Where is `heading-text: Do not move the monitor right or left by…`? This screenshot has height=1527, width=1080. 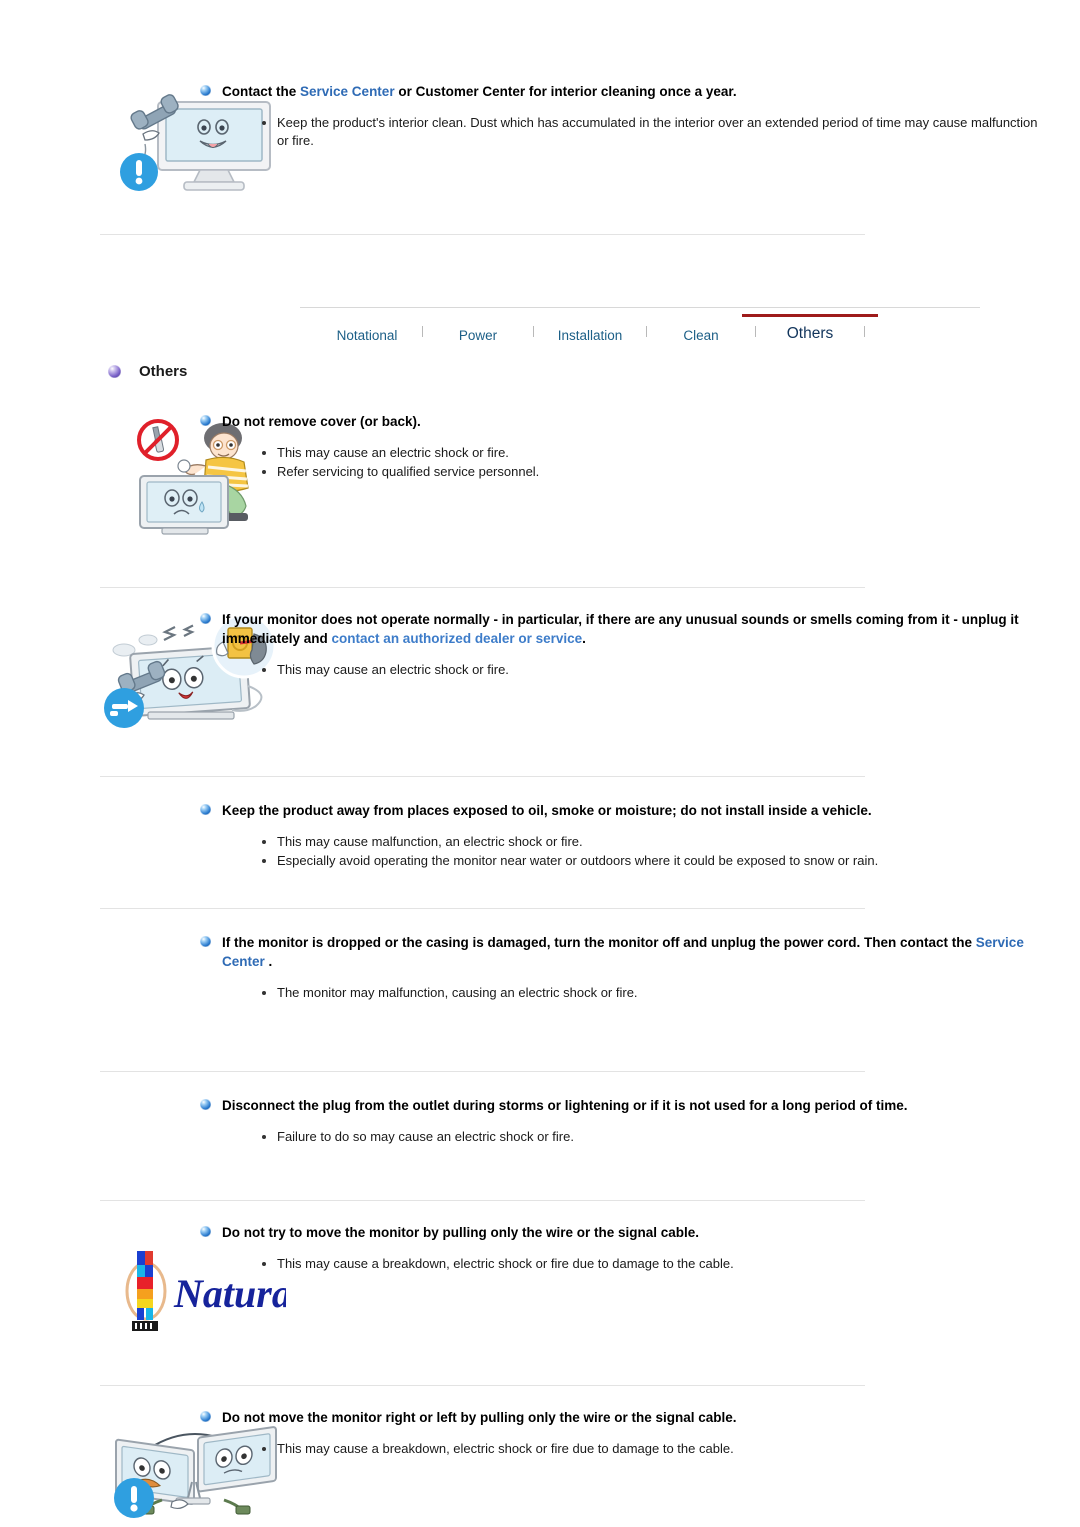
heading-text: Do not move the monitor right or left by… is located at coordinates (479, 1417).